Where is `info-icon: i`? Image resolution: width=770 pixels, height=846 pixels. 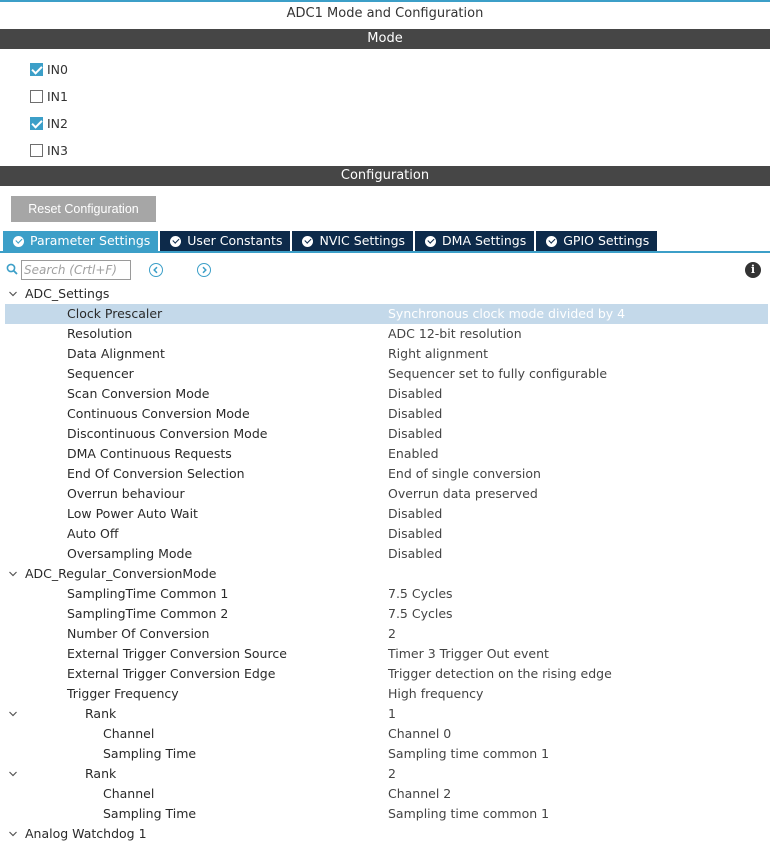 info-icon: i is located at coordinates (753, 270).